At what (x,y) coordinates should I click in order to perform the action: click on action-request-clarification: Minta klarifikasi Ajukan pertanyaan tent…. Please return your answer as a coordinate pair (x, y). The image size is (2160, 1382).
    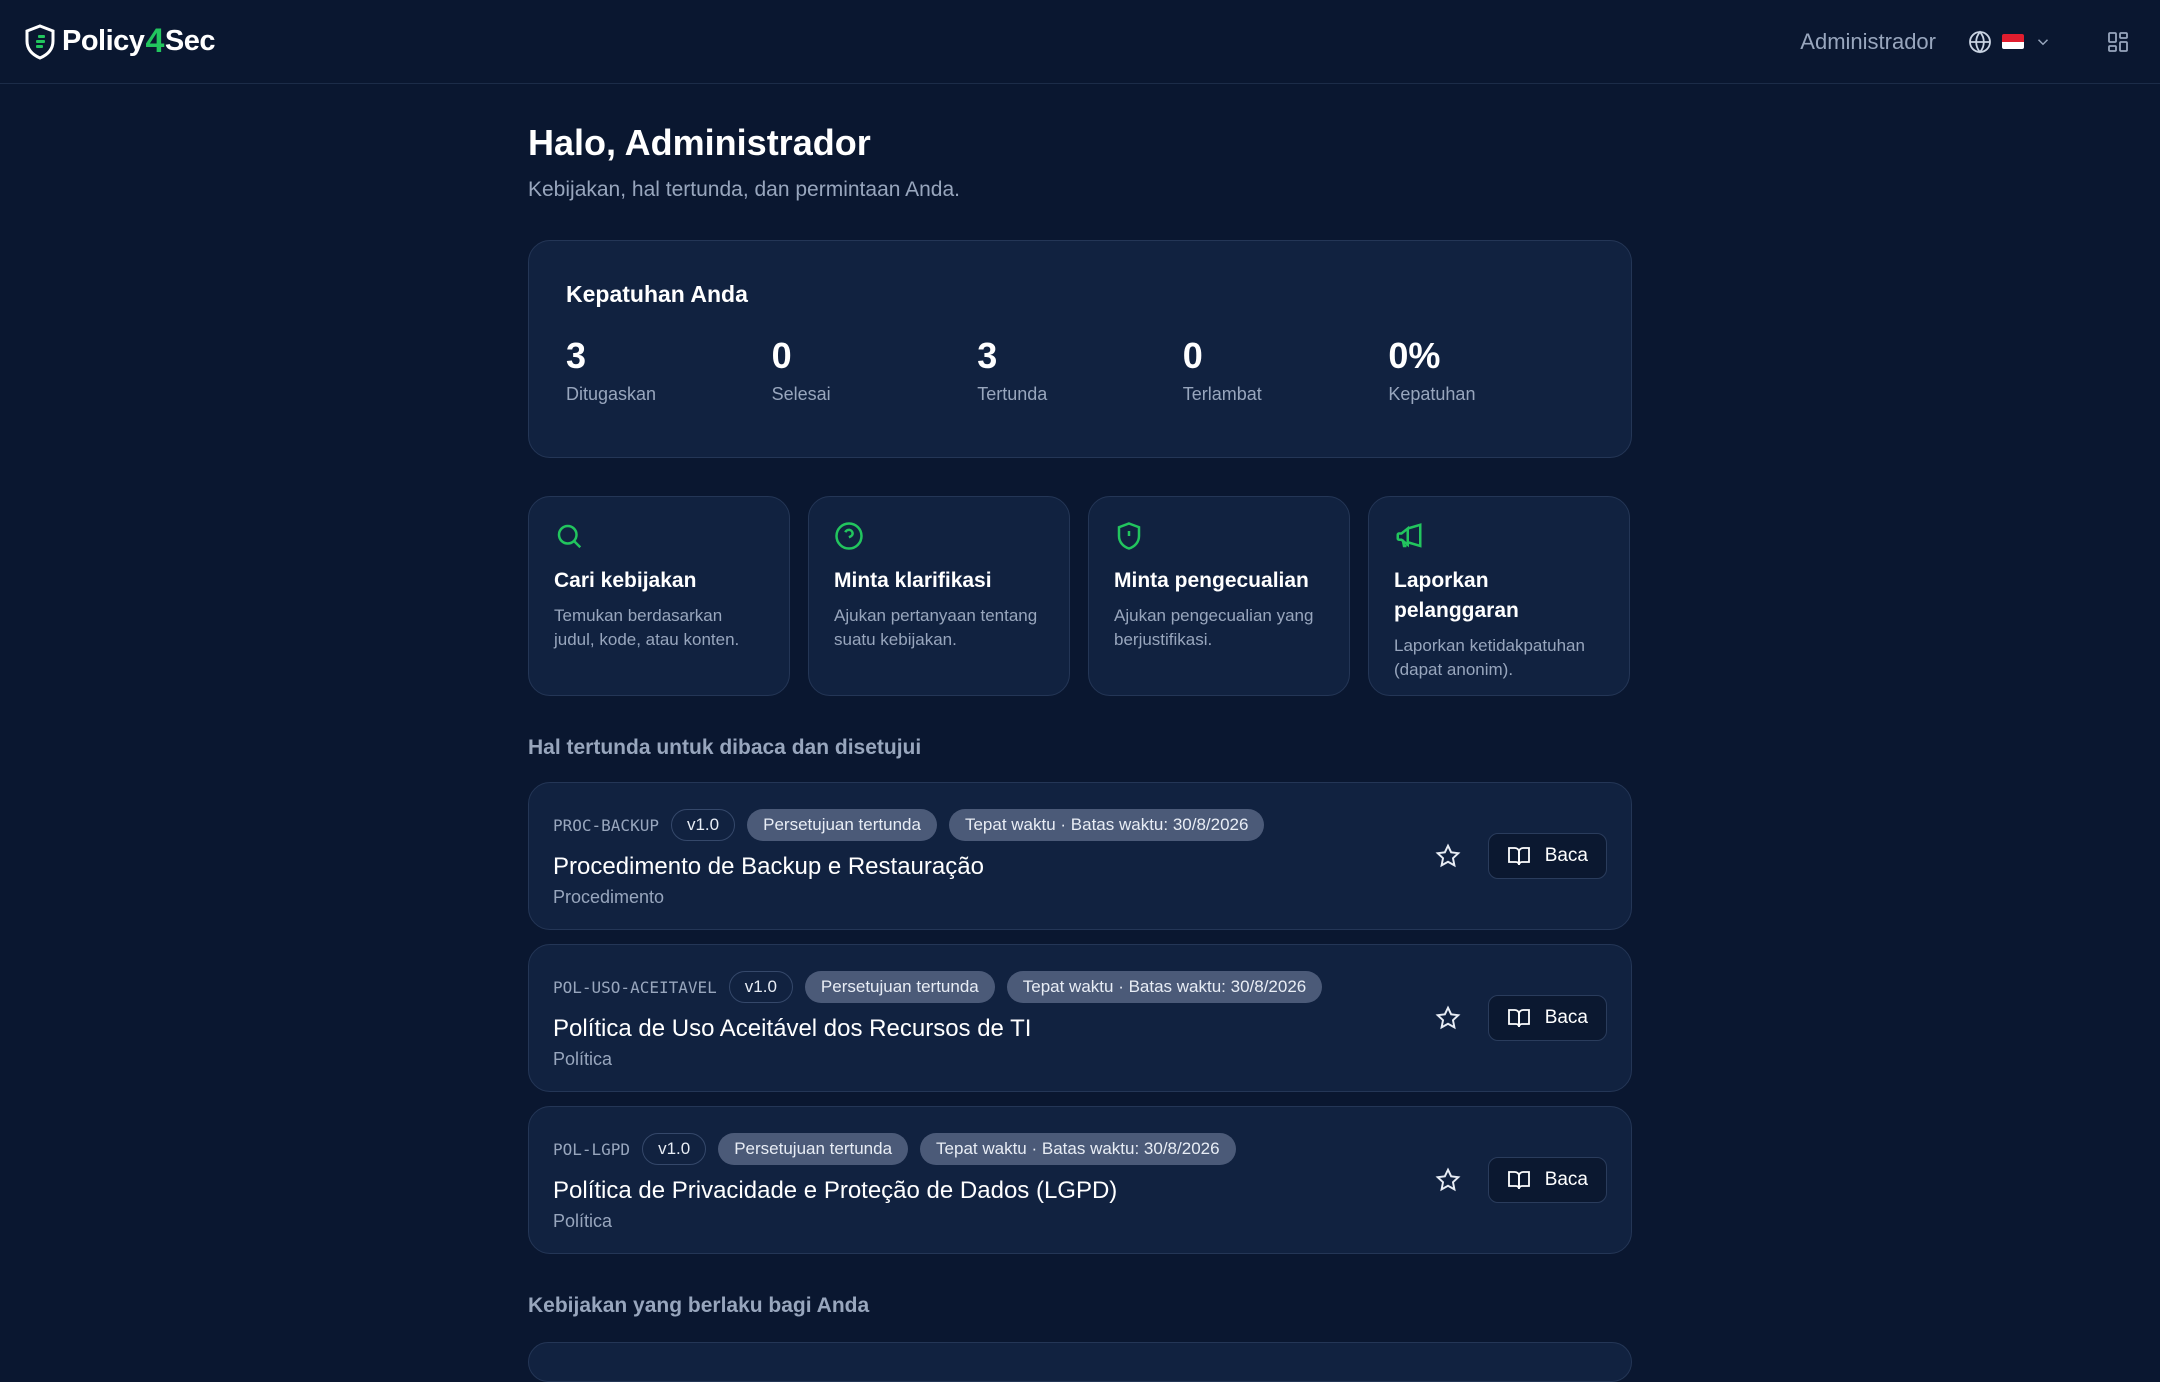
    Looking at the image, I should click on (939, 596).